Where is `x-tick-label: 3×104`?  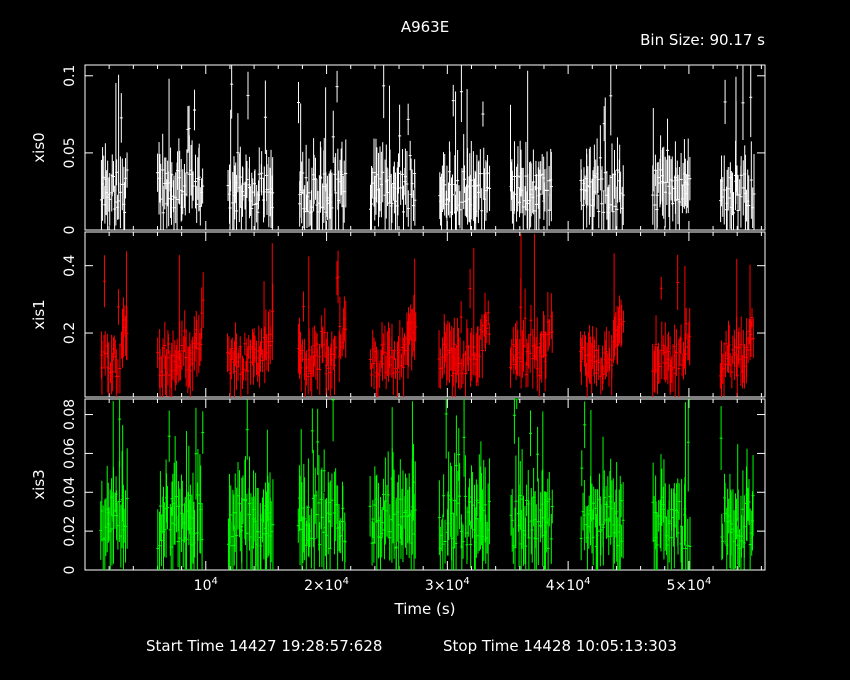 x-tick-label: 3×104 is located at coordinates (447, 585).